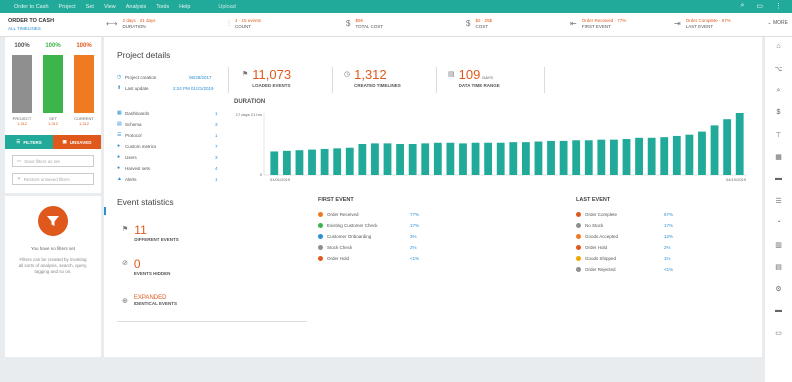 The width and height of the screenshot is (792, 382). What do you see at coordinates (600, 269) in the screenshot?
I see `last-event-label: Order Rejected` at bounding box center [600, 269].